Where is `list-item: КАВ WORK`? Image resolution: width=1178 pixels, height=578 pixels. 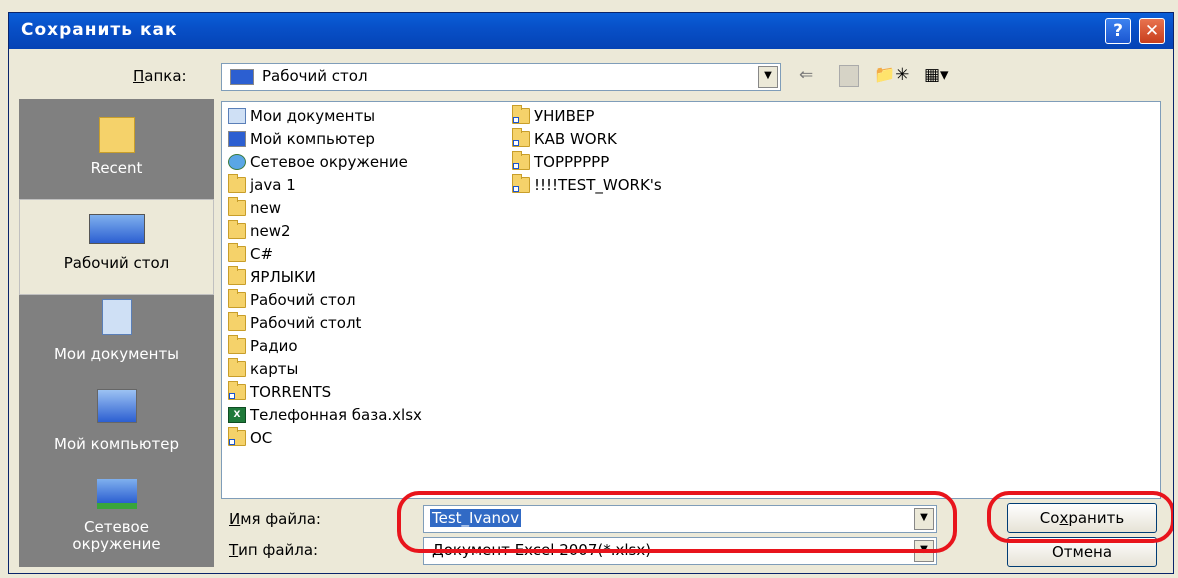 list-item: КАВ WORK is located at coordinates (564, 138).